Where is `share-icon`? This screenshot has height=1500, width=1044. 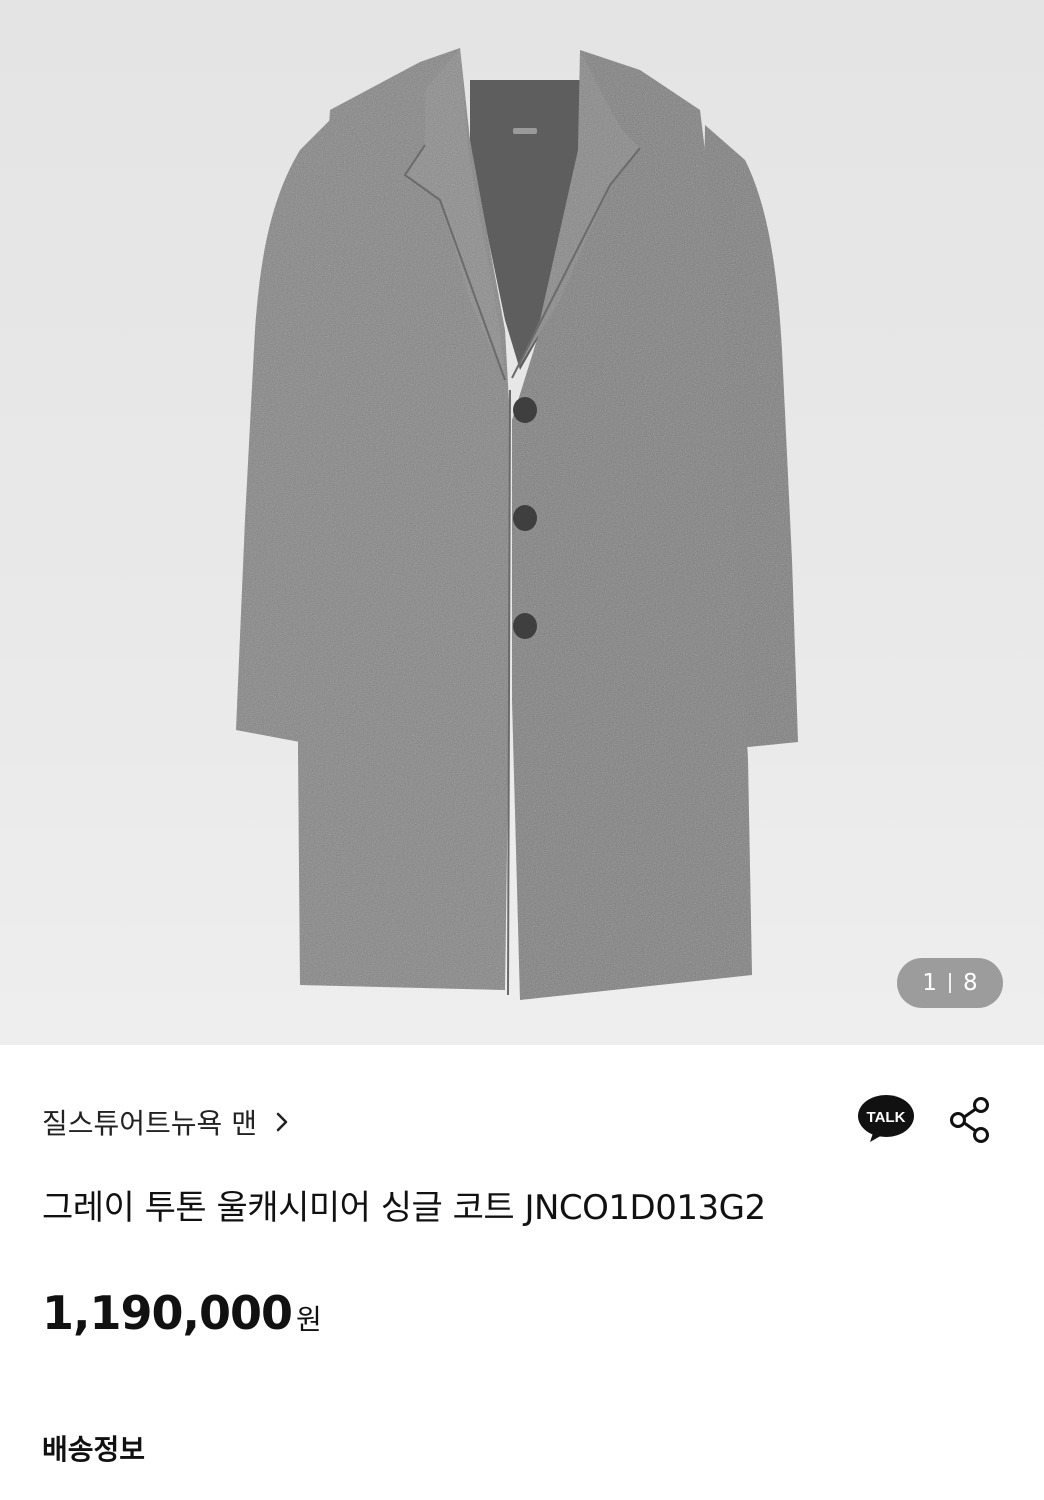
share-icon is located at coordinates (969, 1120).